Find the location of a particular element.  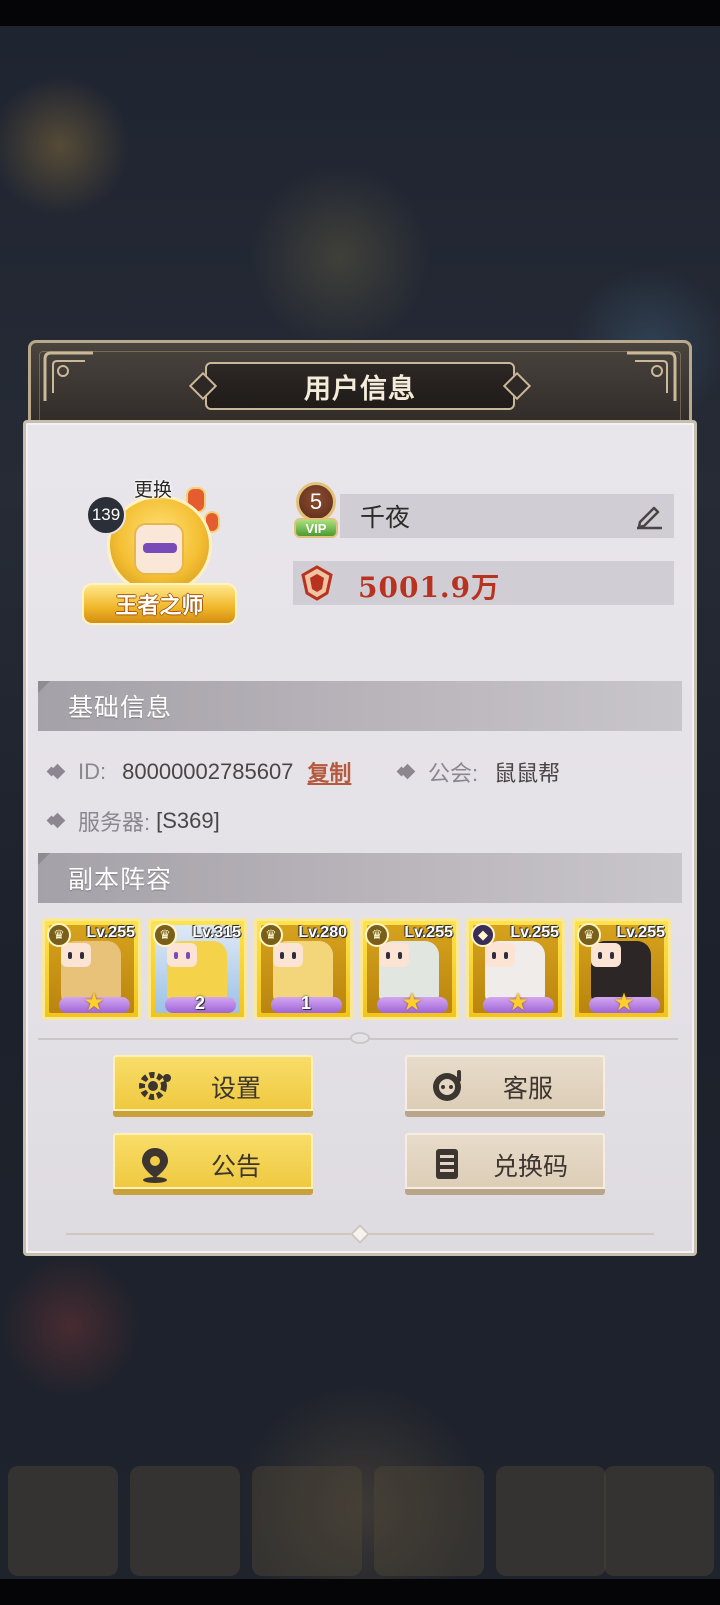

hero-star-count: 2 is located at coordinates (199, 1003).